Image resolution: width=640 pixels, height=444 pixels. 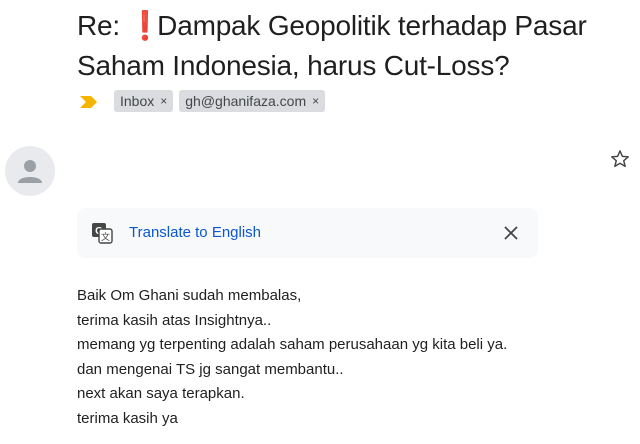 I want to click on person-icon, so click(x=30, y=171).